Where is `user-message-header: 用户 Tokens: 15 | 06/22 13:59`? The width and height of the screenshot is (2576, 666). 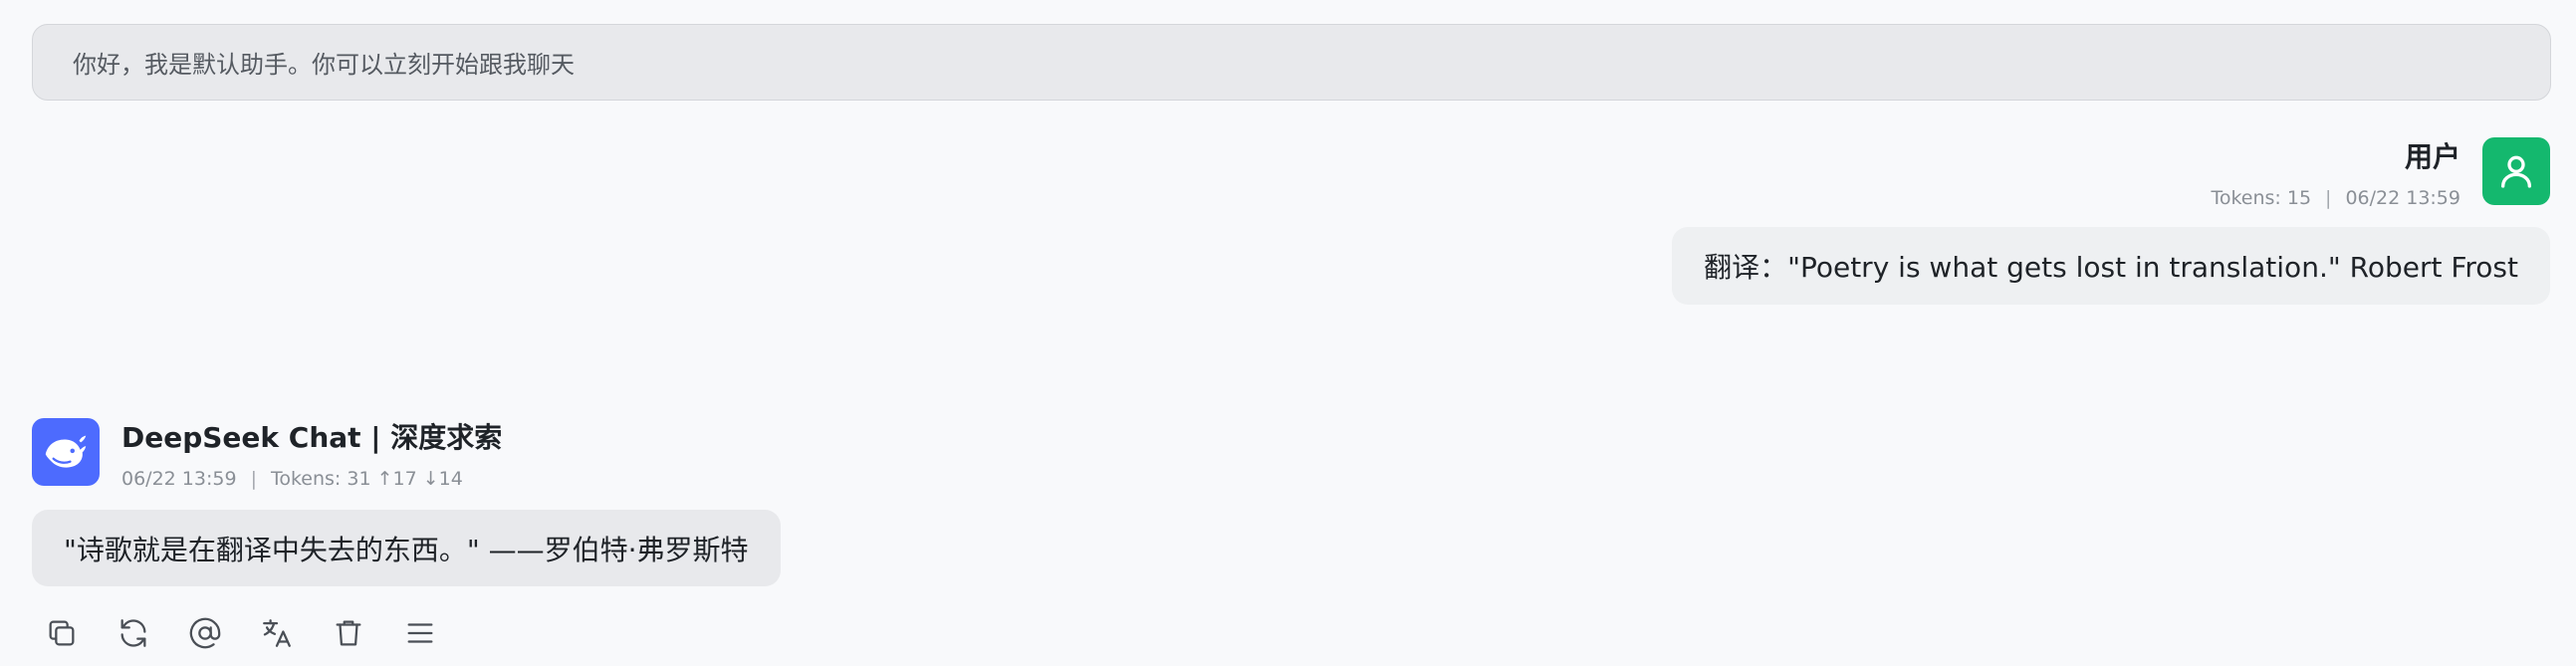
user-message-header: 用户 Tokens: 15 | 06/22 13:59 is located at coordinates (2380, 173).